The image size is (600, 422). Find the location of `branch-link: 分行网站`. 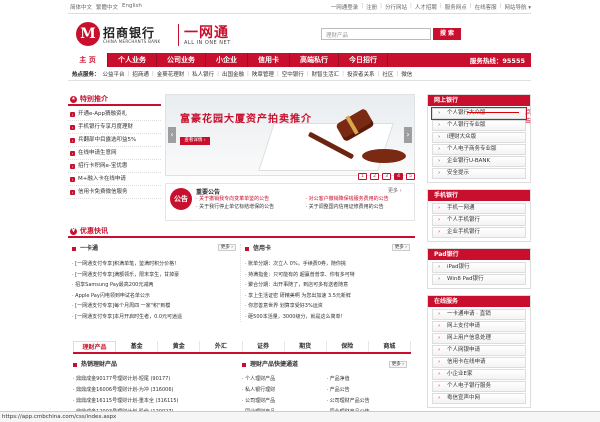

branch-link: 分行网站 is located at coordinates (396, 7).